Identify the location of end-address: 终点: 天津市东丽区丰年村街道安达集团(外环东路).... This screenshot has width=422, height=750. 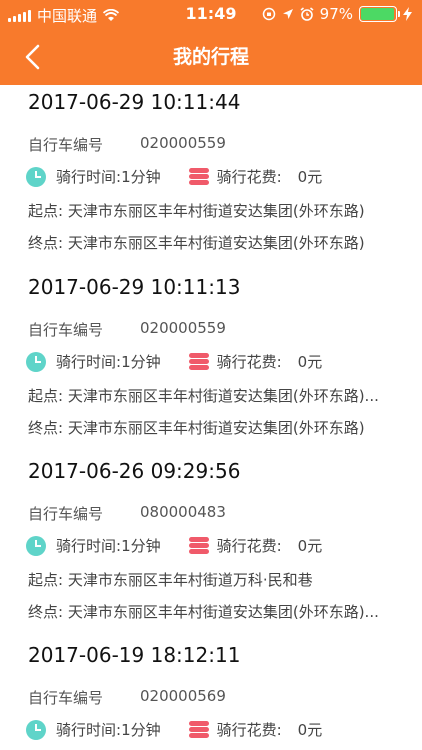
(218, 611).